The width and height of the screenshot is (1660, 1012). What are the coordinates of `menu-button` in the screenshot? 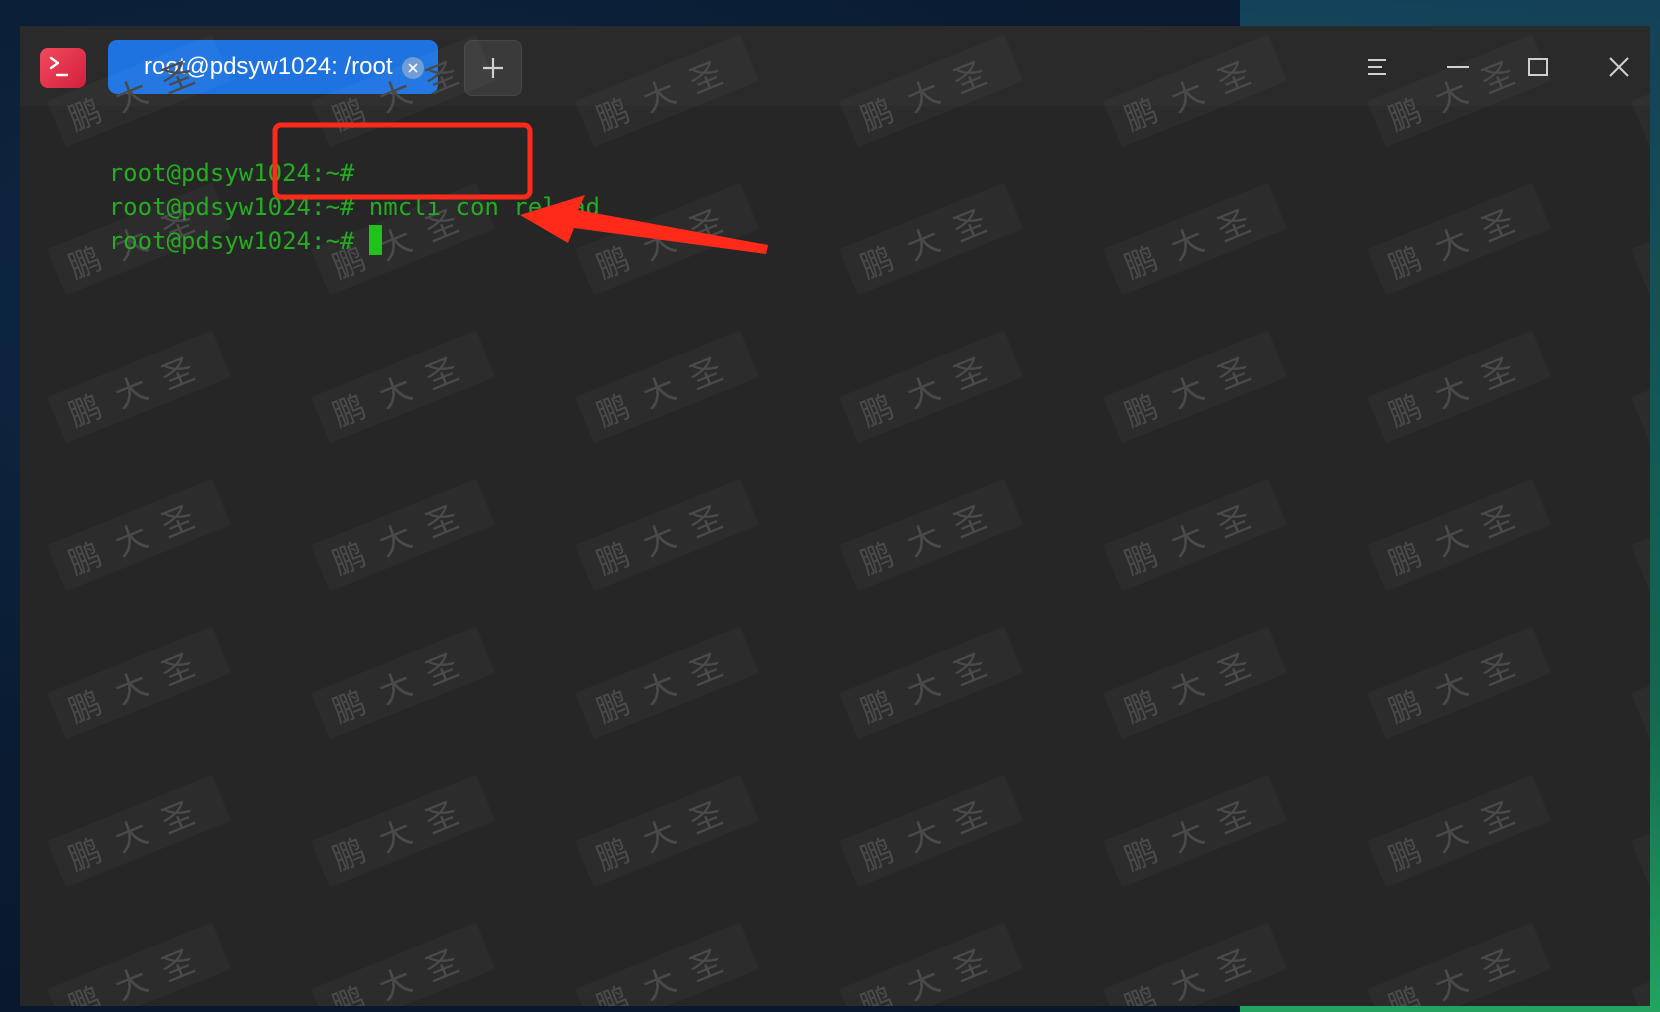 It's located at (1377, 67).